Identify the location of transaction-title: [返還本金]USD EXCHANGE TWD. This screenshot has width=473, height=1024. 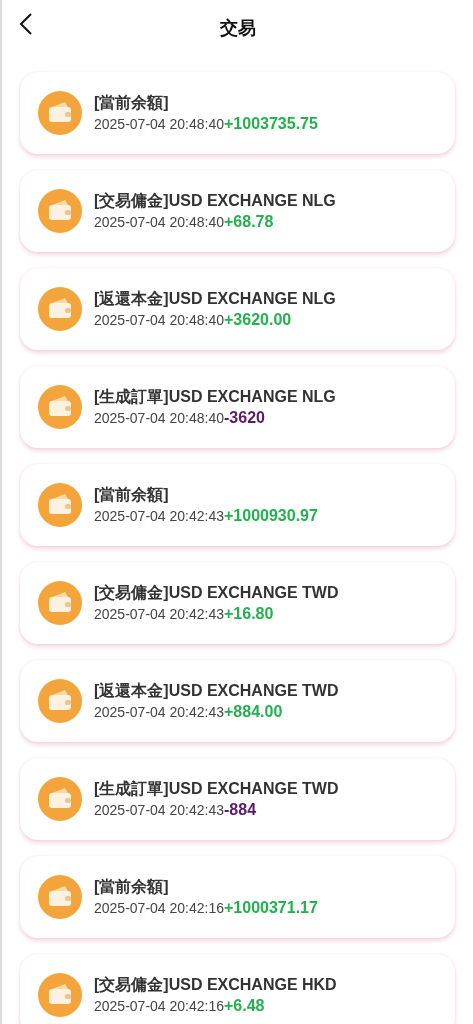
(216, 691).